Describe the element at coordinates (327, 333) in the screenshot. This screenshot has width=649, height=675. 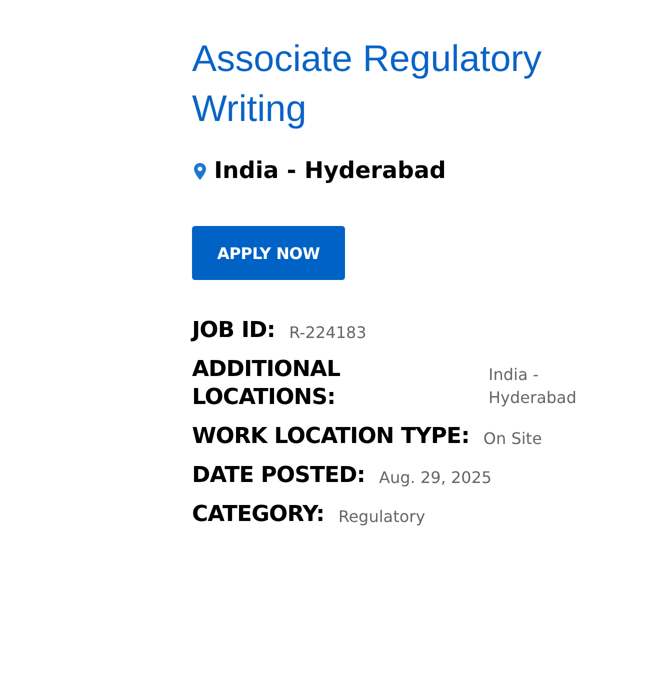
I see `detail-value: R-224183` at that location.